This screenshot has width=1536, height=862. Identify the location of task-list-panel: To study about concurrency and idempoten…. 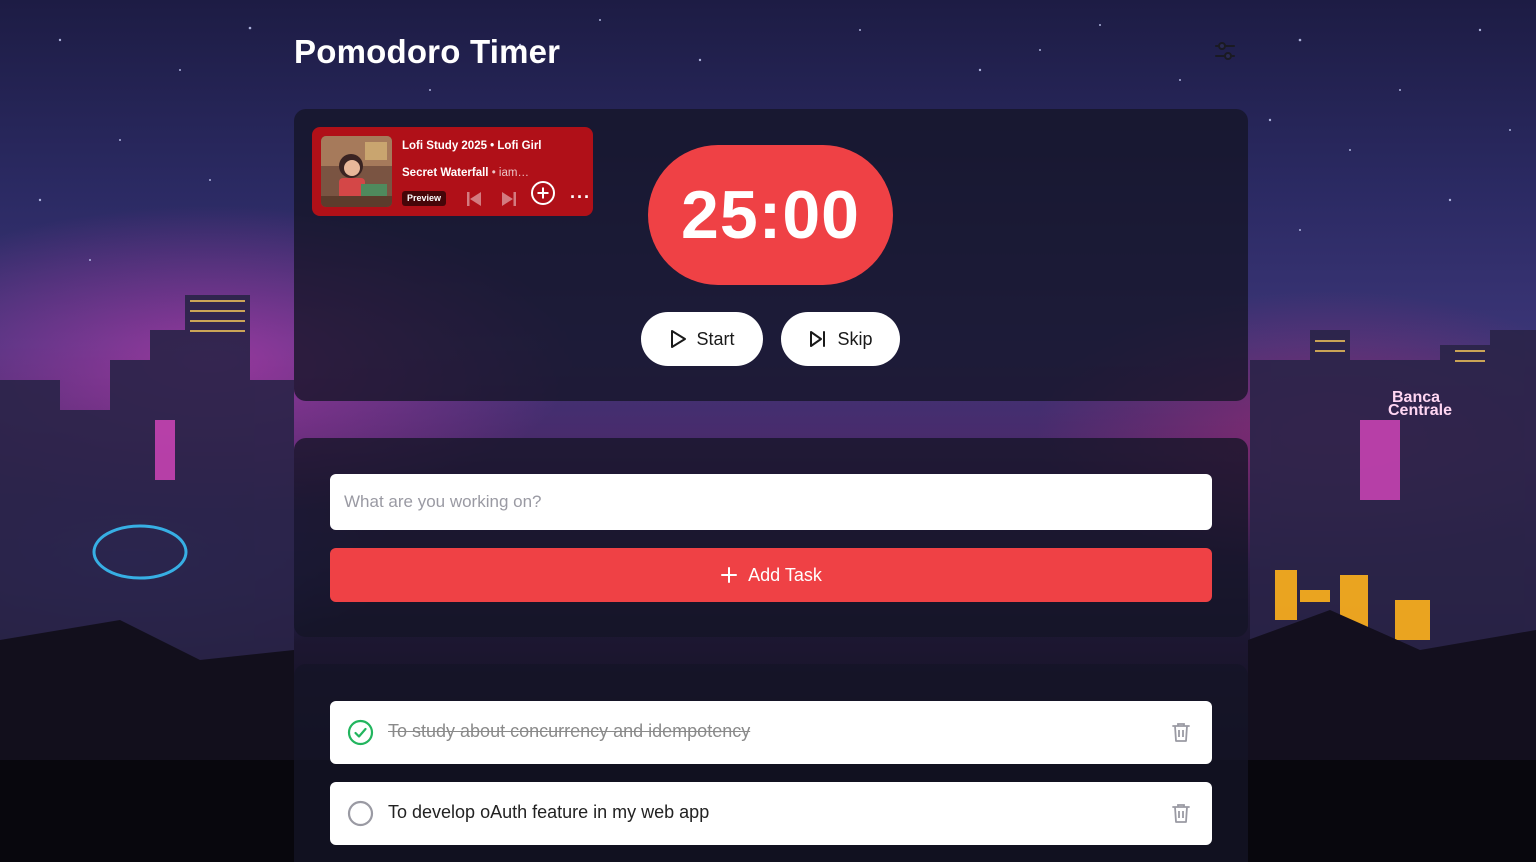
(771, 763).